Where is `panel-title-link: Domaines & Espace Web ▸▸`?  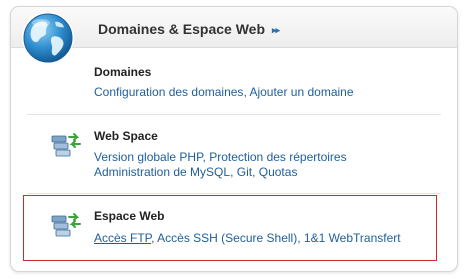 panel-title-link: Domaines & Espace Web ▸▸ is located at coordinates (189, 29).